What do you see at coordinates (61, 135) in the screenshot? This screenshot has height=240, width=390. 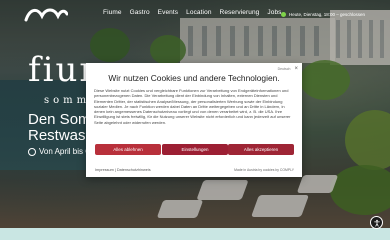 I see `headline-line: Restwass` at bounding box center [61, 135].